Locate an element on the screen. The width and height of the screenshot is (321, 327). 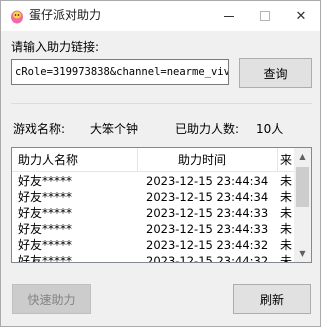
column-header-time: 助力时间 is located at coordinates (208, 160).